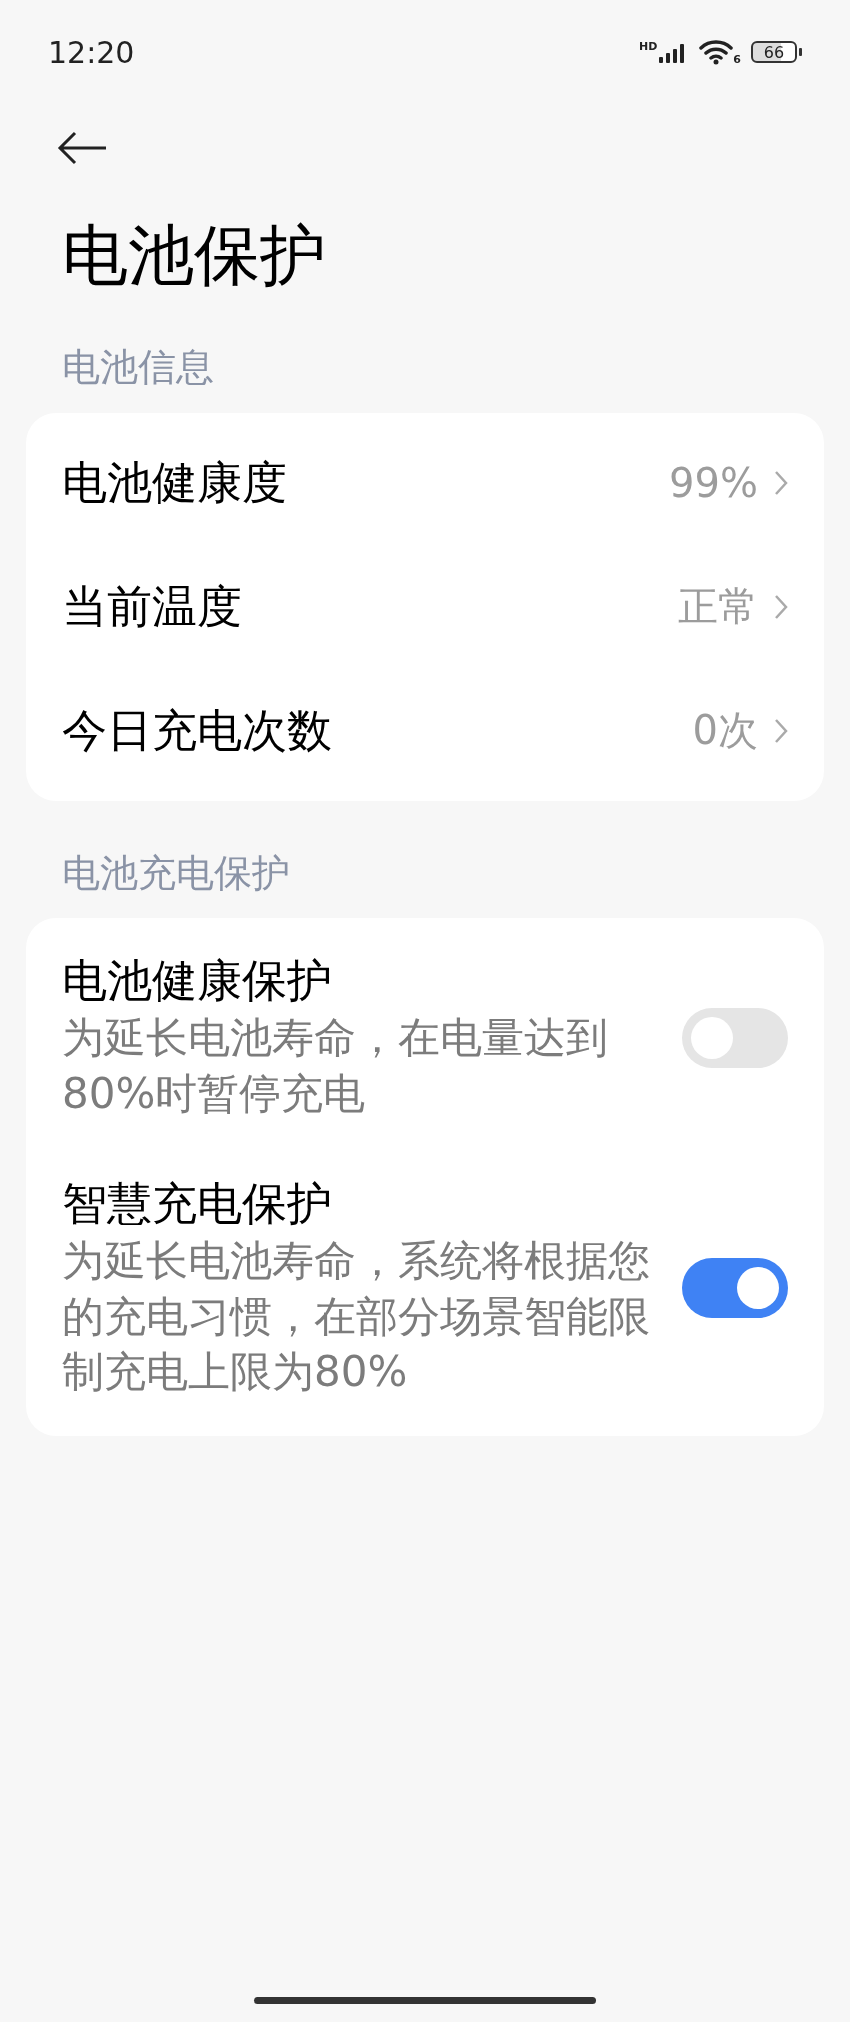  I want to click on row-label: 电池健康度, so click(174, 482).